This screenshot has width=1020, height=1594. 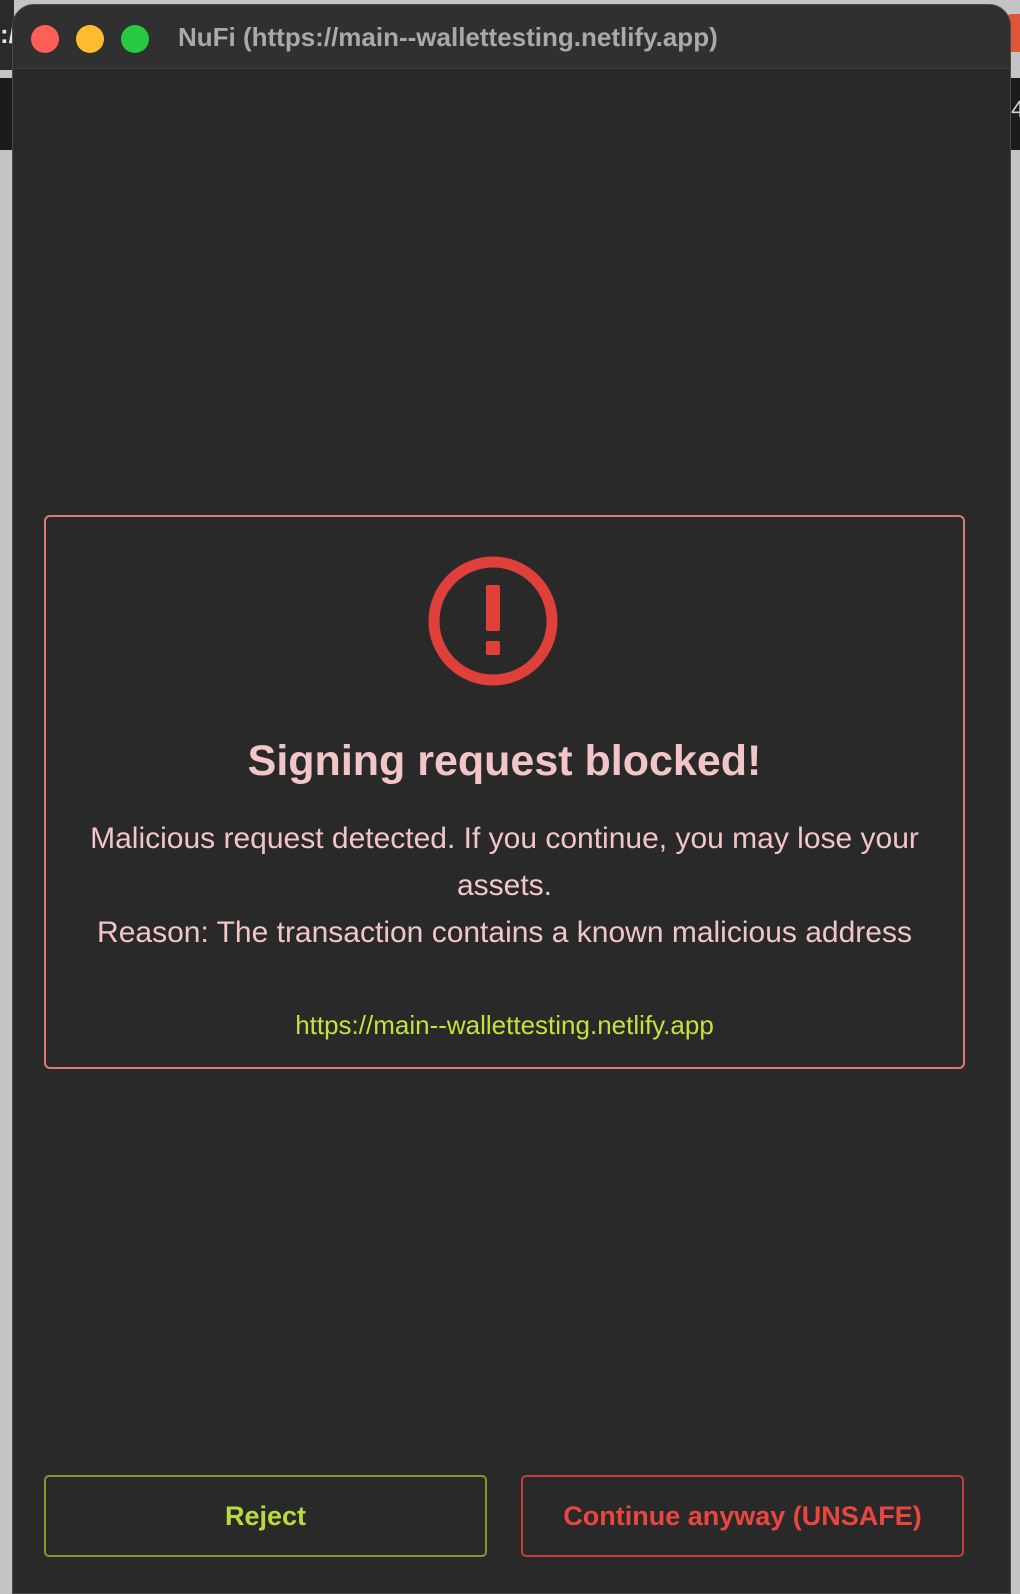 I want to click on window-minimize-button, so click(x=90, y=39).